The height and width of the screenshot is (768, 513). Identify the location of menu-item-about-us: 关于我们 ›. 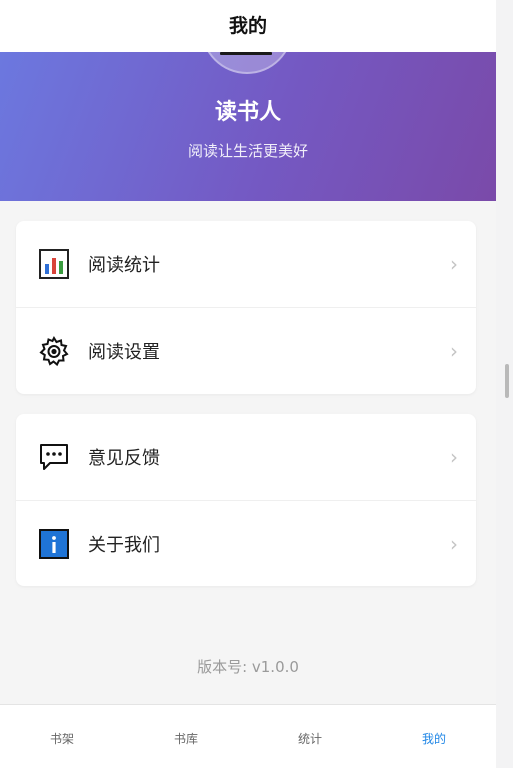
(246, 543).